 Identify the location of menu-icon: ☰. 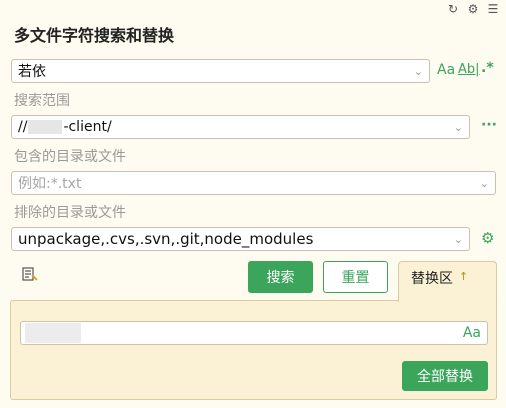
(493, 9).